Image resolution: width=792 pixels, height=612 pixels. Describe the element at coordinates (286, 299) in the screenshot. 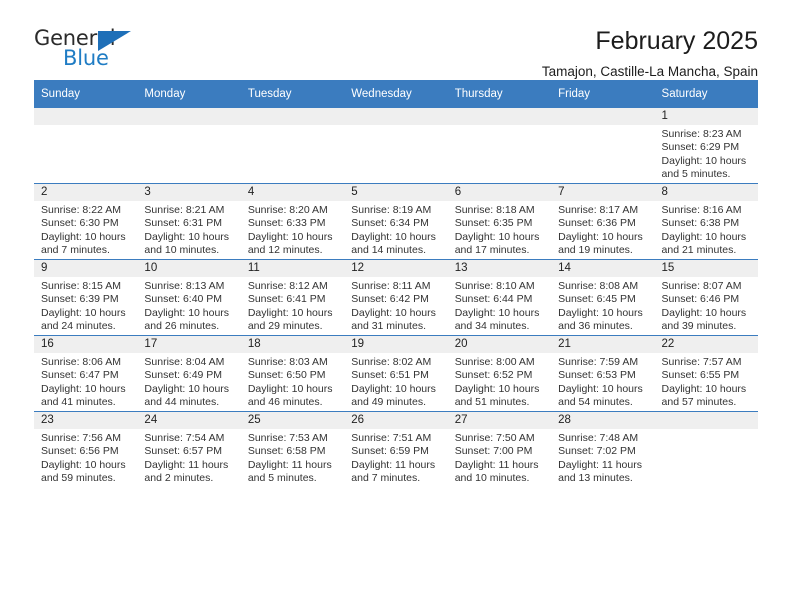

I see `sunset-time: Sunset: 6:41 PM` at that location.